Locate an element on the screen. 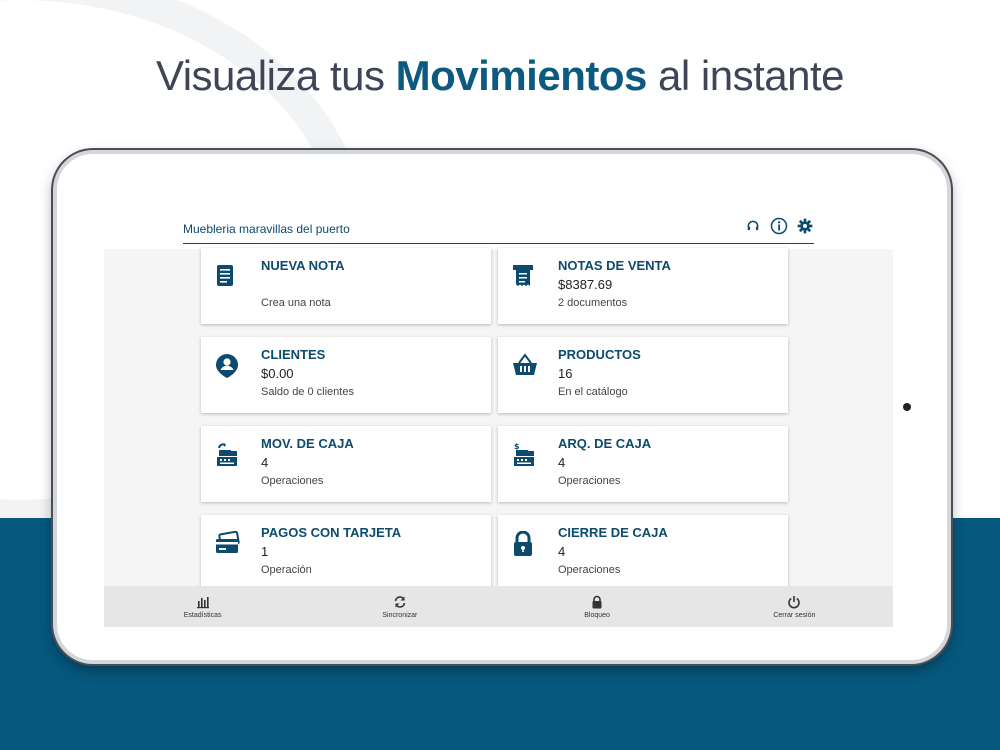 This screenshot has width=1000, height=750. note-icon is located at coordinates (227, 277).